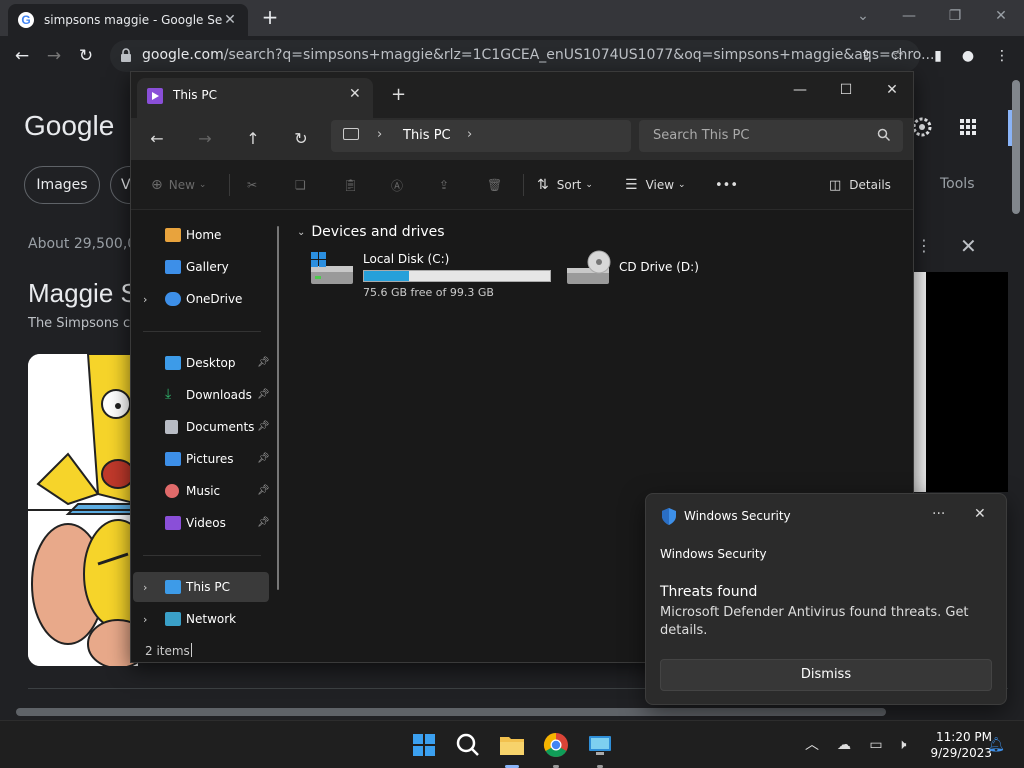  I want to click on delete-icon: 🗑︎, so click(494, 185).